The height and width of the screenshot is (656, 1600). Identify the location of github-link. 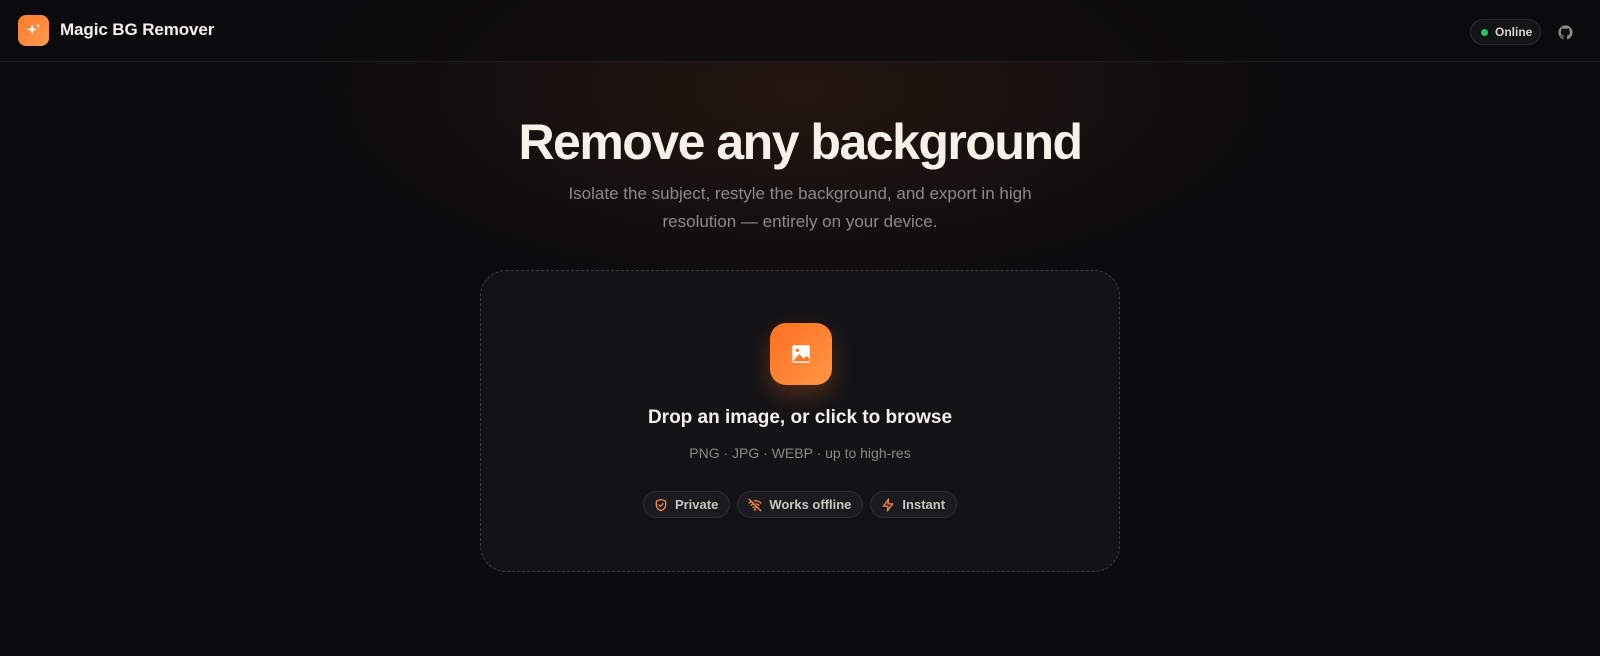
(1565, 32).